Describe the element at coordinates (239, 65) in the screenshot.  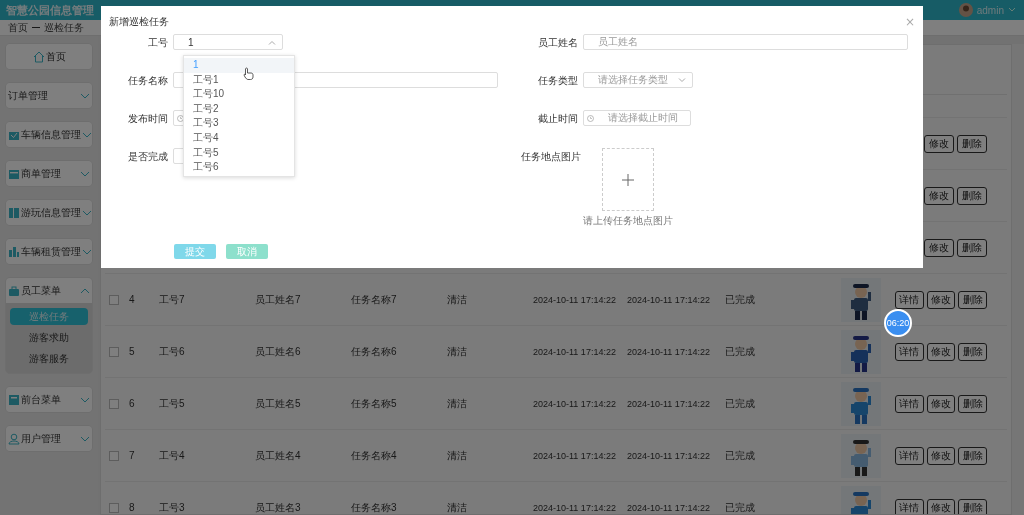
I see `dropdown-option: 1` at that location.